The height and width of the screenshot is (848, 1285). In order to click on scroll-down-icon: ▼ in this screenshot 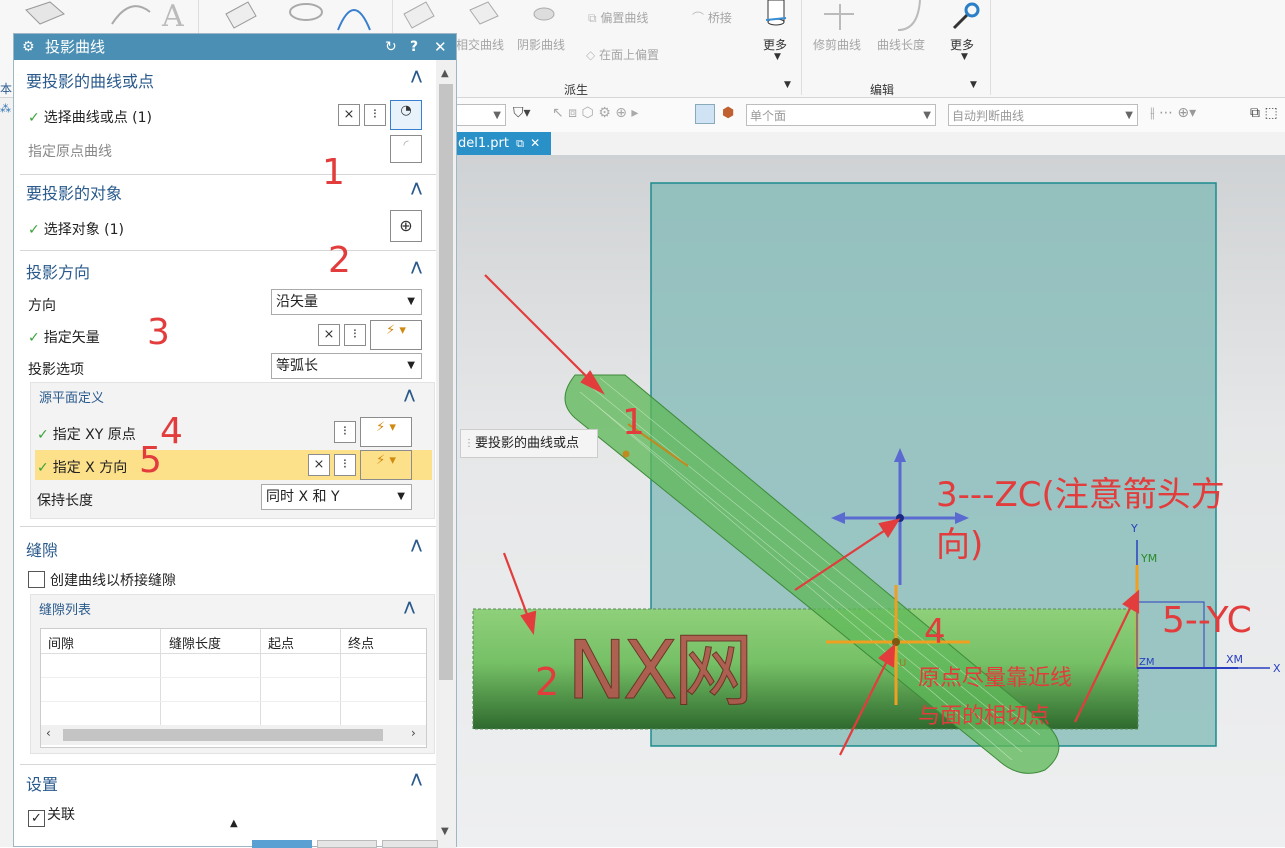, I will do `click(445, 831)`.